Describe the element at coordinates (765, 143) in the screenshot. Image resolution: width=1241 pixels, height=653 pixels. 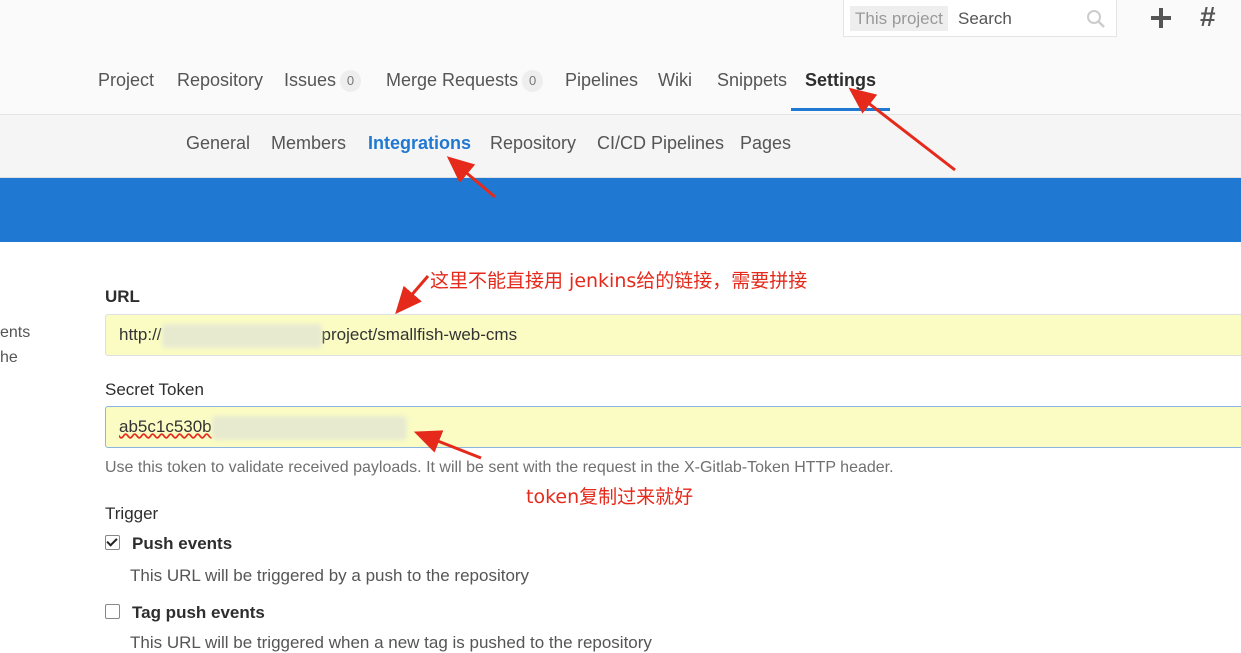
I see `subnav-pages: Pages` at that location.